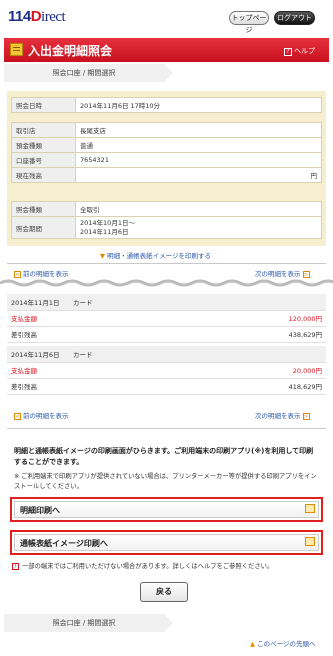  I want to click on datetime-value: 2014年11月6日 17時10分, so click(198, 105).